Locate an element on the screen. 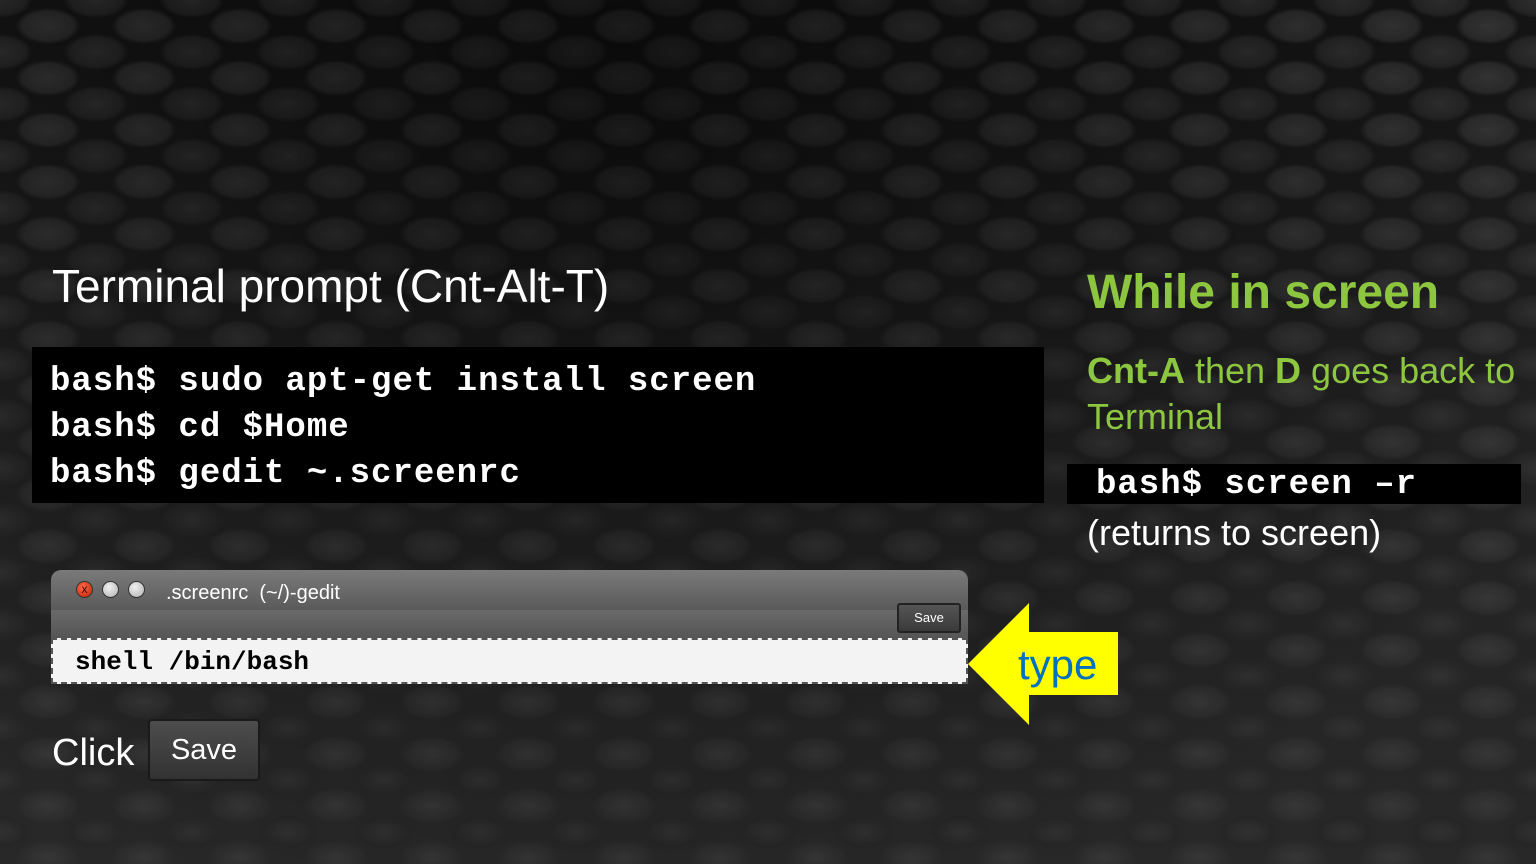 This screenshot has height=864, width=1536. key-combo-cnt-a: Cnt-A is located at coordinates (1136, 370).